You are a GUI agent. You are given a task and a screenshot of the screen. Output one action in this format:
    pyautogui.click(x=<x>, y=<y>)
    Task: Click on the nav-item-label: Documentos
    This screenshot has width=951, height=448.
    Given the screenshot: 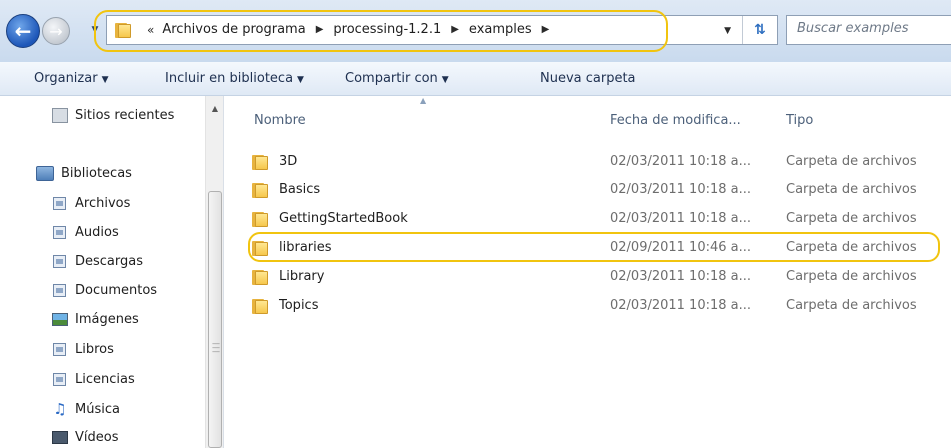 What is the action you would take?
    pyautogui.click(x=116, y=290)
    